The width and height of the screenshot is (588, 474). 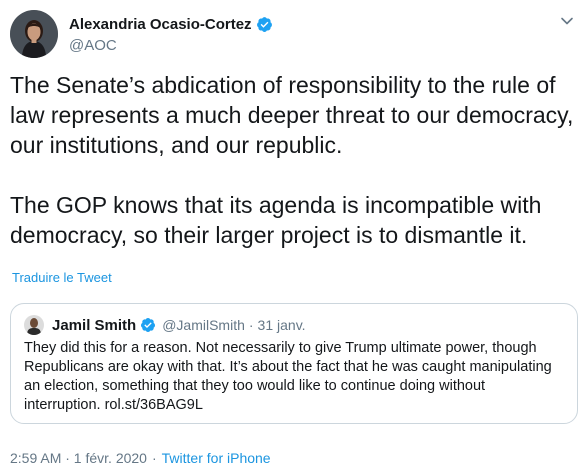 What do you see at coordinates (281, 325) in the screenshot?
I see `quoted-date: 31 janv.` at bounding box center [281, 325].